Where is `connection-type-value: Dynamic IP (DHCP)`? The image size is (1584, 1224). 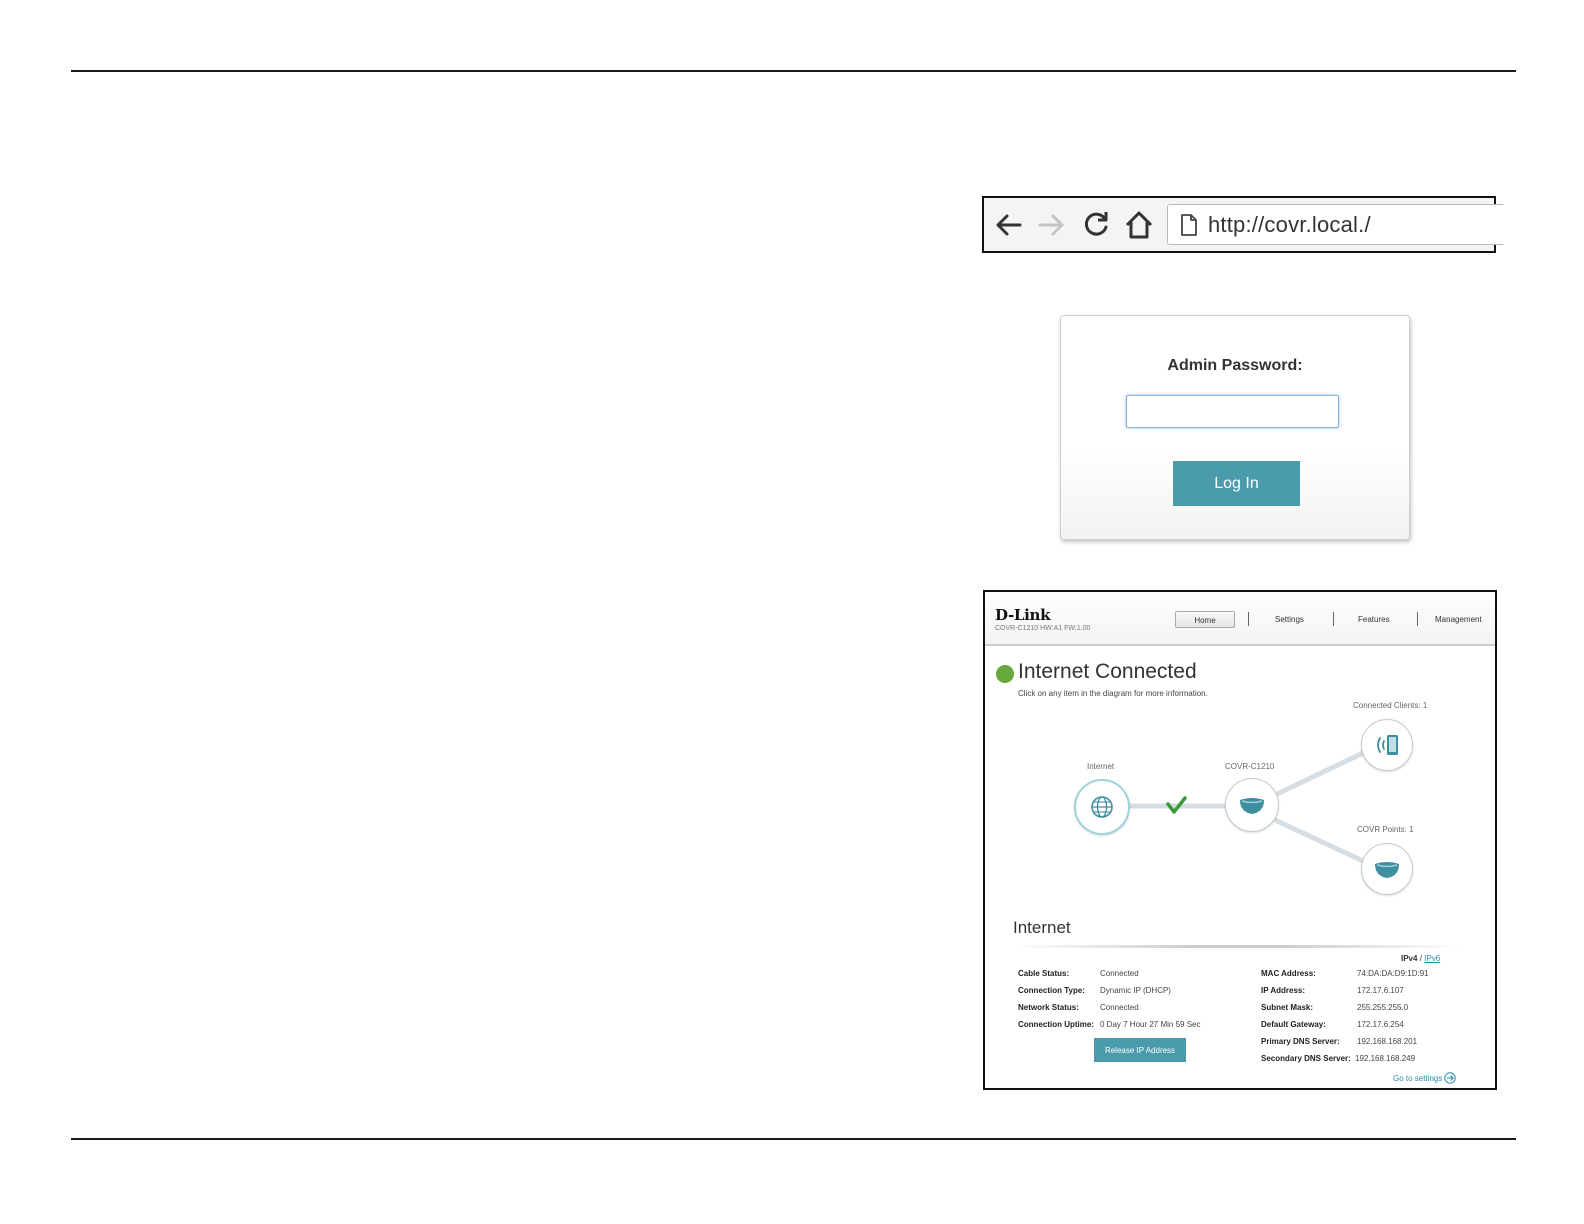 connection-type-value: Dynamic IP (DHCP) is located at coordinates (1135, 990).